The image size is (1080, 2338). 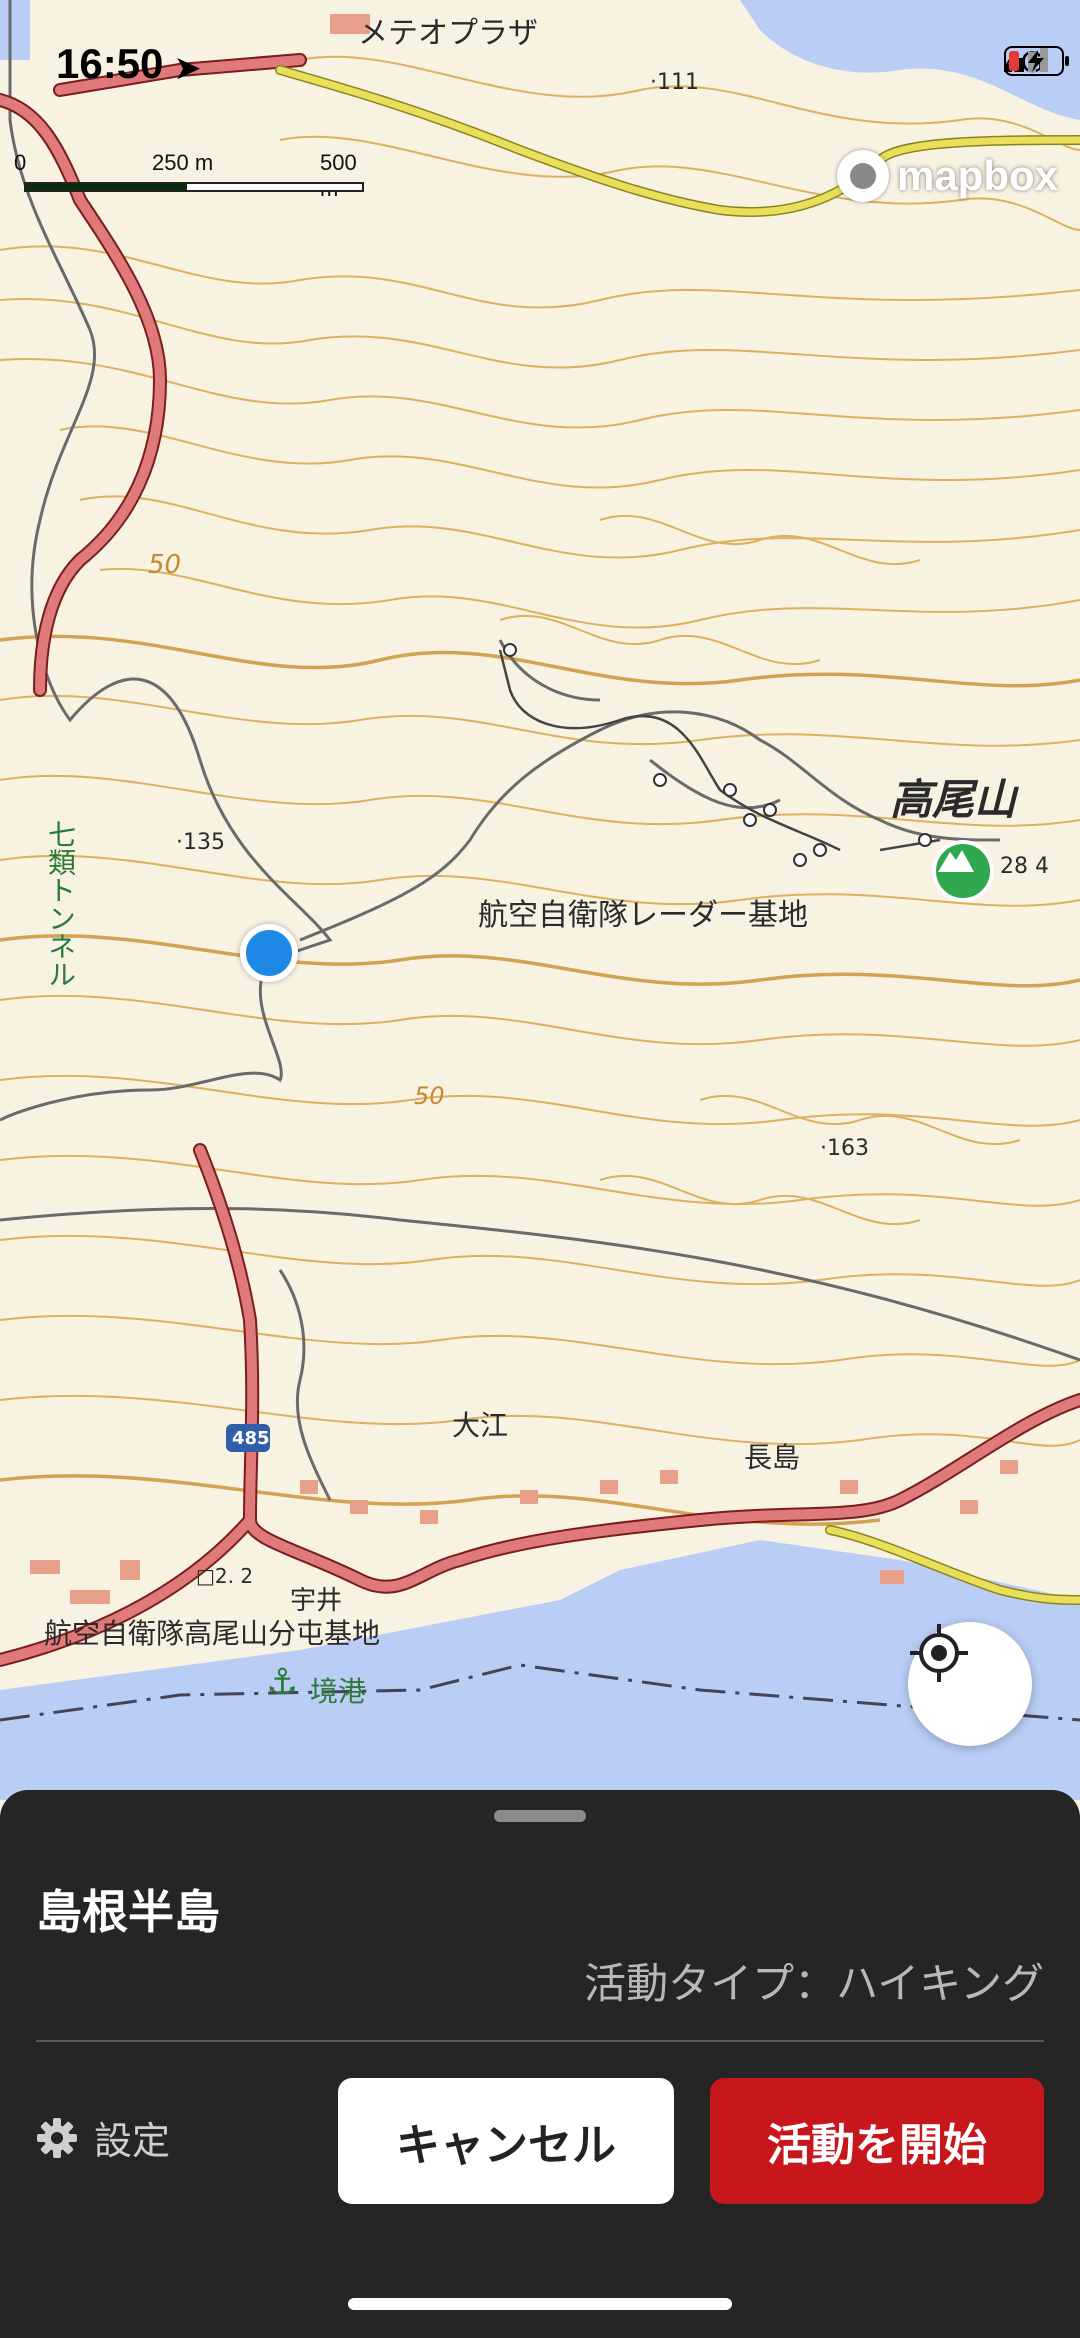 I want to click on home-indicator, so click(x=540, y=2304).